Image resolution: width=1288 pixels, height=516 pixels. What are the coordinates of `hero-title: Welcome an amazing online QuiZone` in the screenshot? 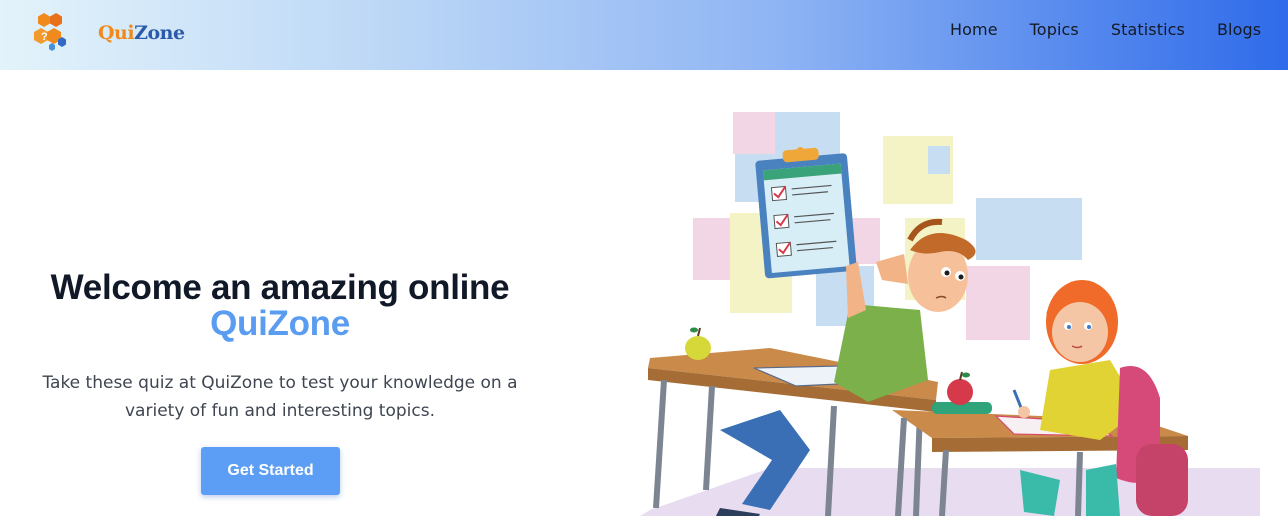 It's located at (280, 306).